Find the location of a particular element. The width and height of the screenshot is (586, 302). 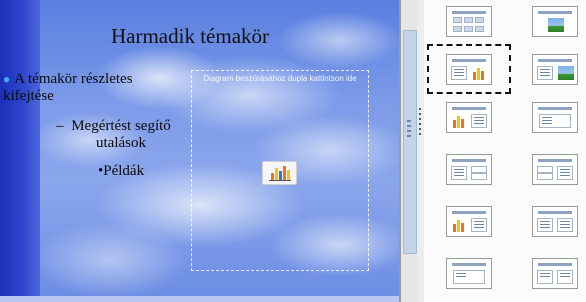

outline-level2-text: Megértést segítő utalások is located at coordinates (121, 134).